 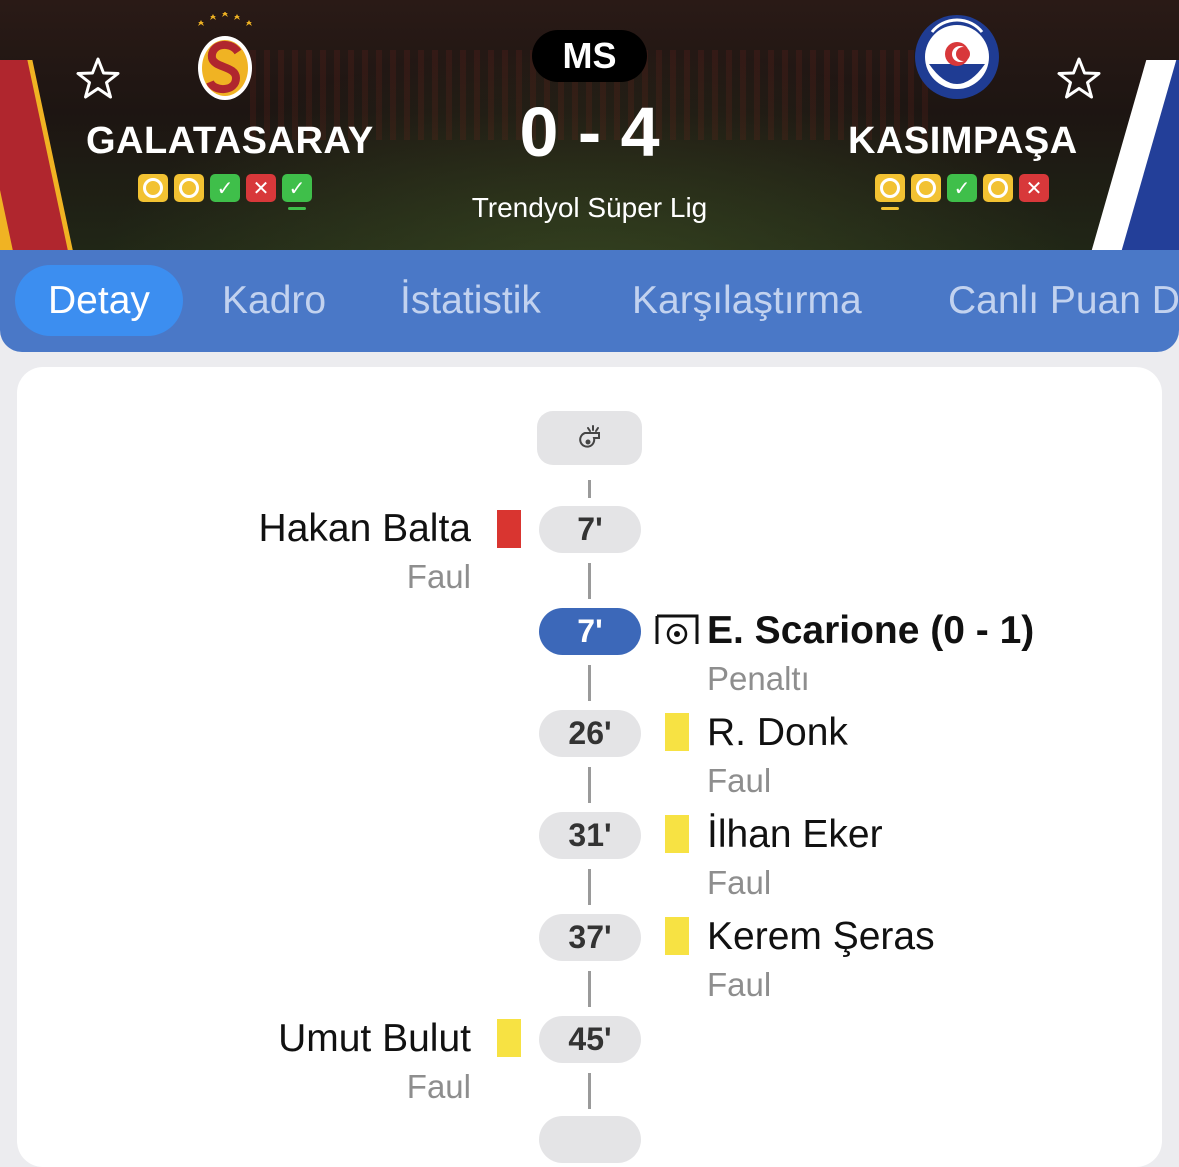 I want to click on event-player: Hakan Balta, so click(x=365, y=529).